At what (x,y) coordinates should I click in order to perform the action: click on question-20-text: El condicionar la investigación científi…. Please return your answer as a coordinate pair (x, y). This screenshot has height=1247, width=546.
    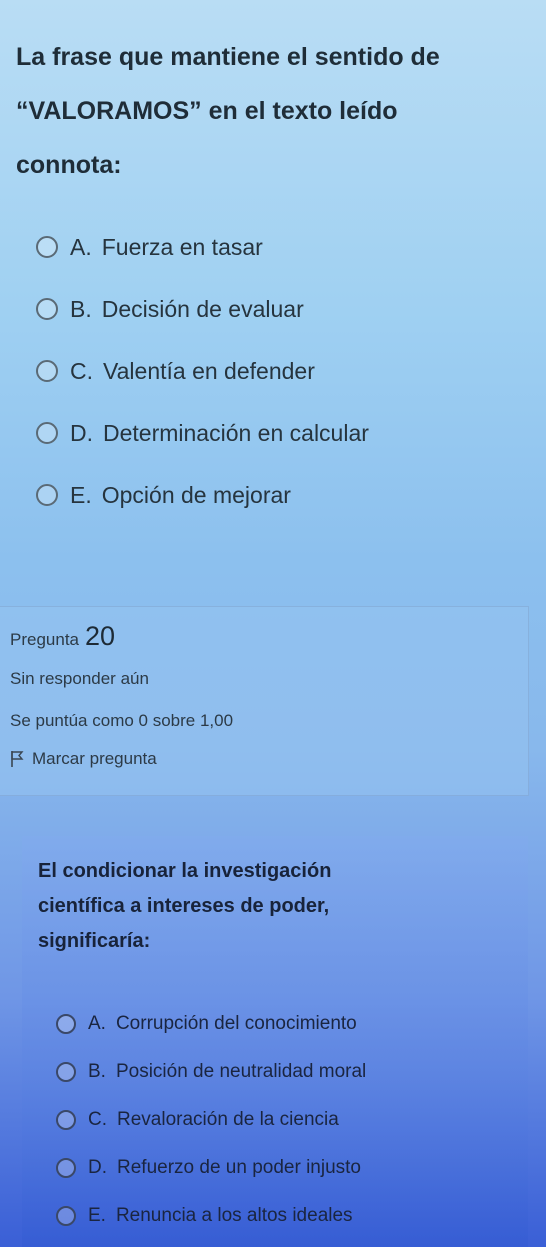
    Looking at the image, I should click on (273, 906).